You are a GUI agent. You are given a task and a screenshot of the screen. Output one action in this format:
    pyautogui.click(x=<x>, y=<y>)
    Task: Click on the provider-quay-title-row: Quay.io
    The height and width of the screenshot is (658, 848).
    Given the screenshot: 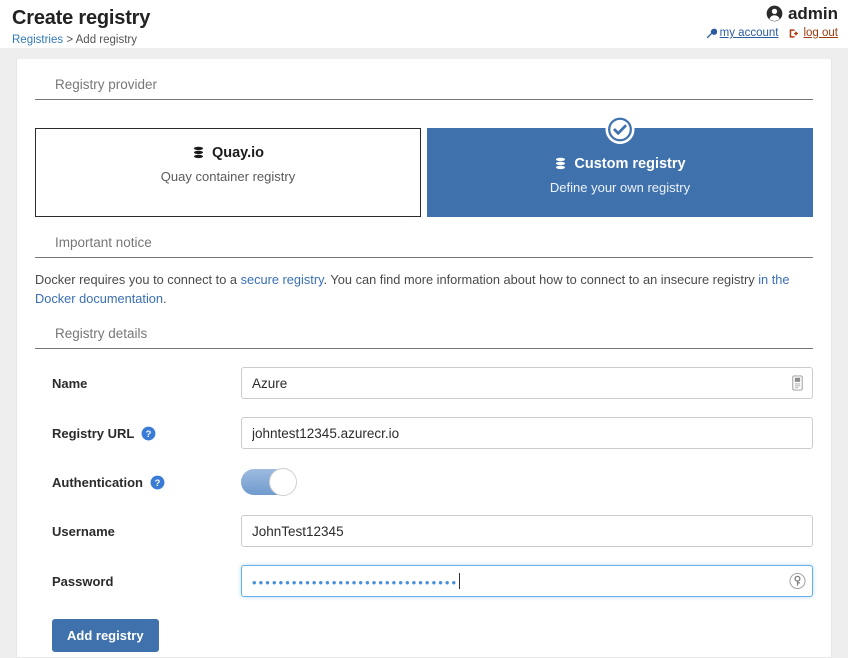 What is the action you would take?
    pyautogui.click(x=228, y=153)
    